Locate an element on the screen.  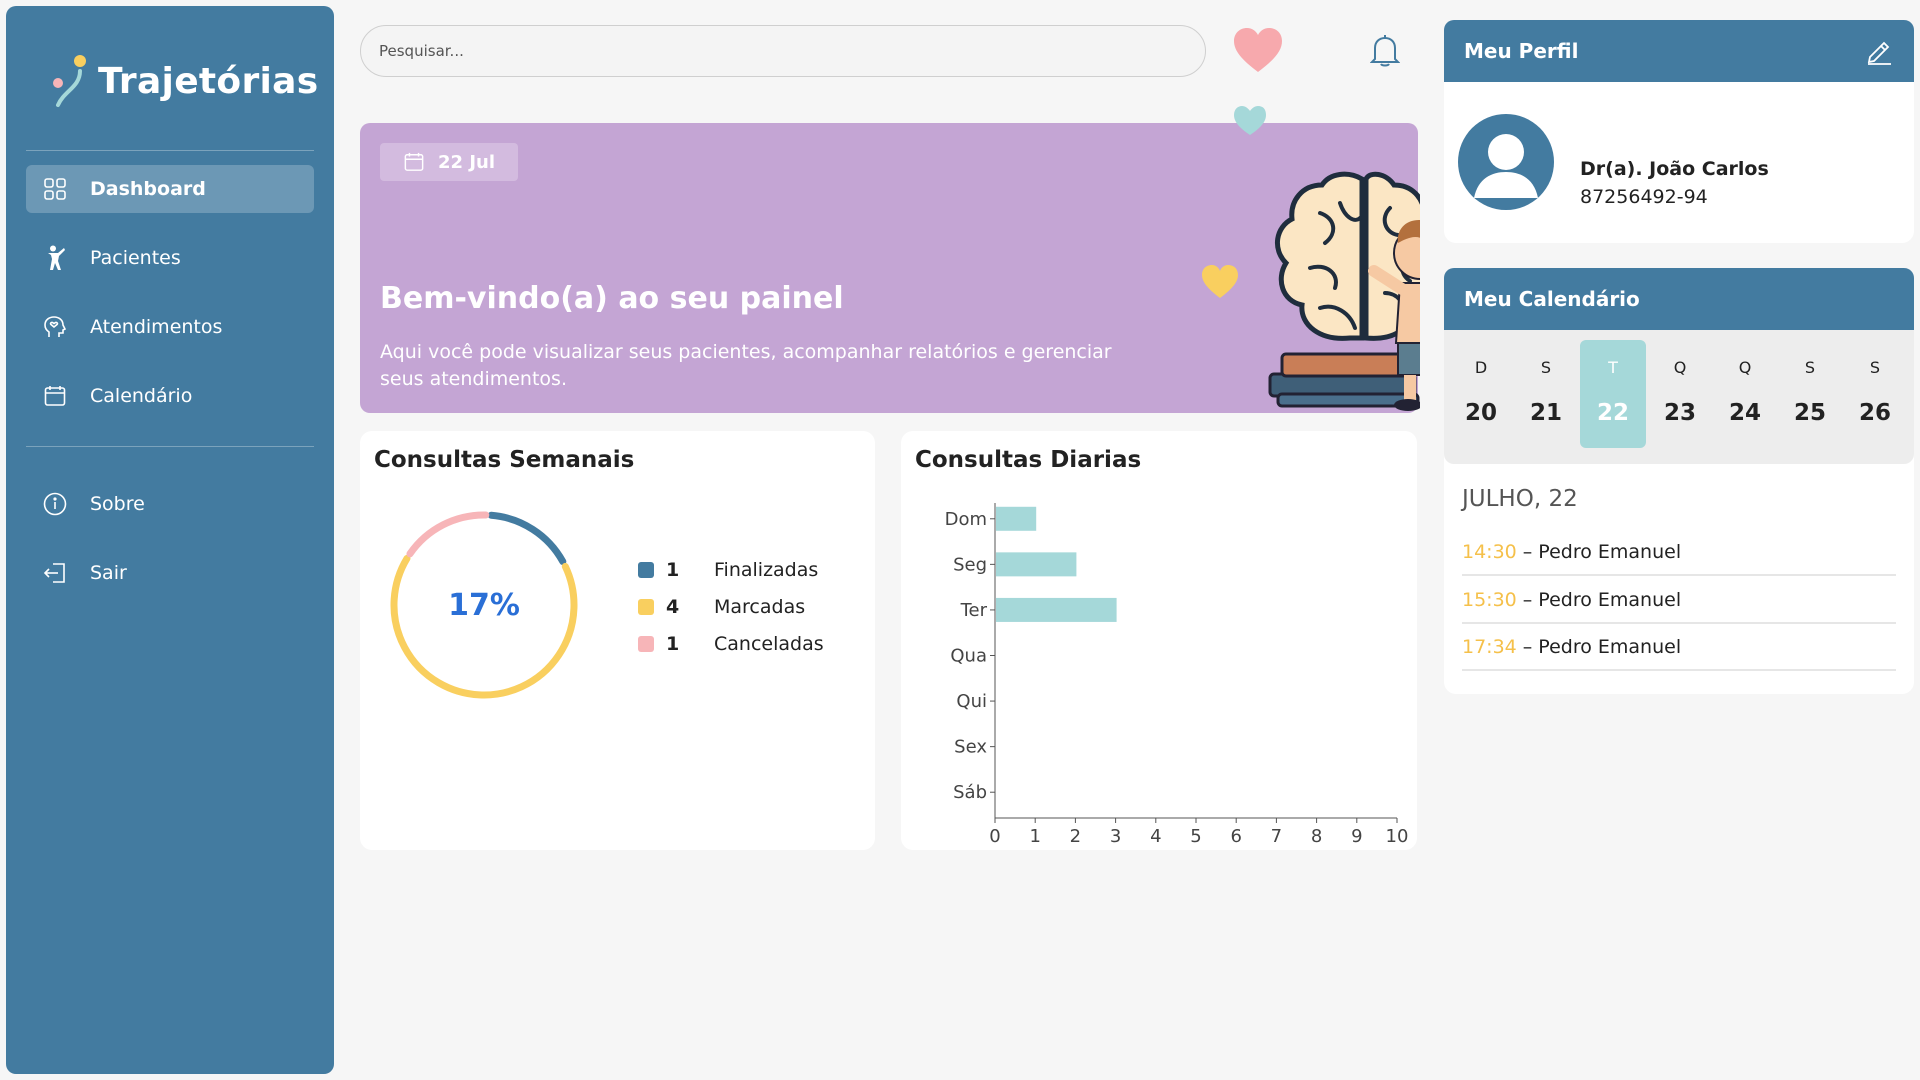
day-letter: D is located at coordinates (1481, 367).